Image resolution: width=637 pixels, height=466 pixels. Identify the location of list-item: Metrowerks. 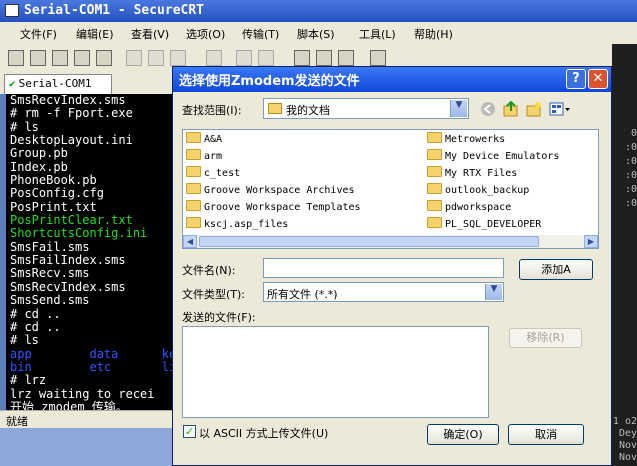
(466, 140).